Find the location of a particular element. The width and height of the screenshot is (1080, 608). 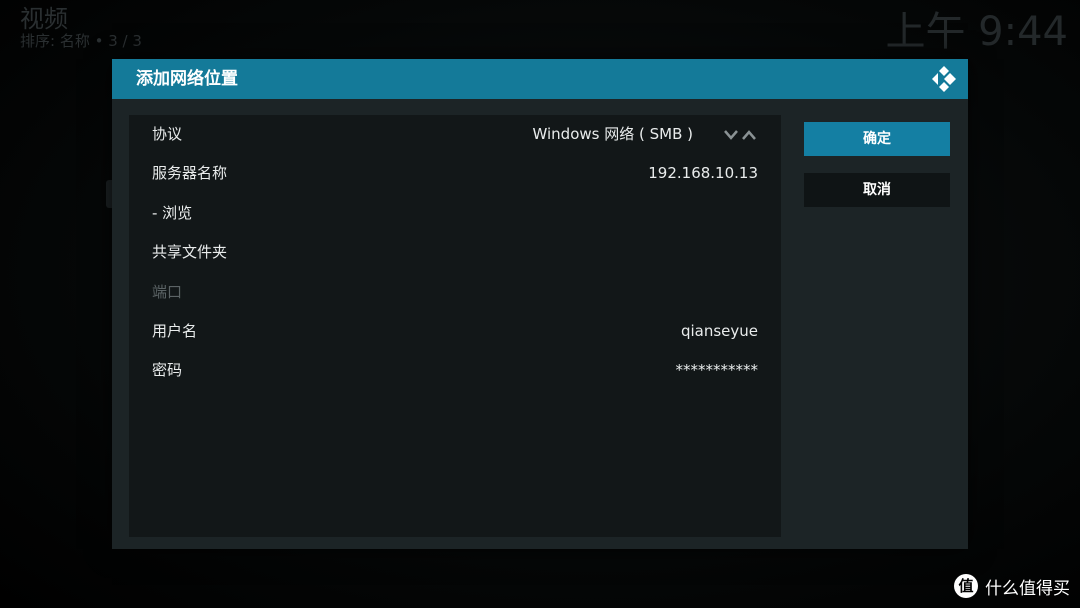

setting-value: qianseyue is located at coordinates (719, 331).